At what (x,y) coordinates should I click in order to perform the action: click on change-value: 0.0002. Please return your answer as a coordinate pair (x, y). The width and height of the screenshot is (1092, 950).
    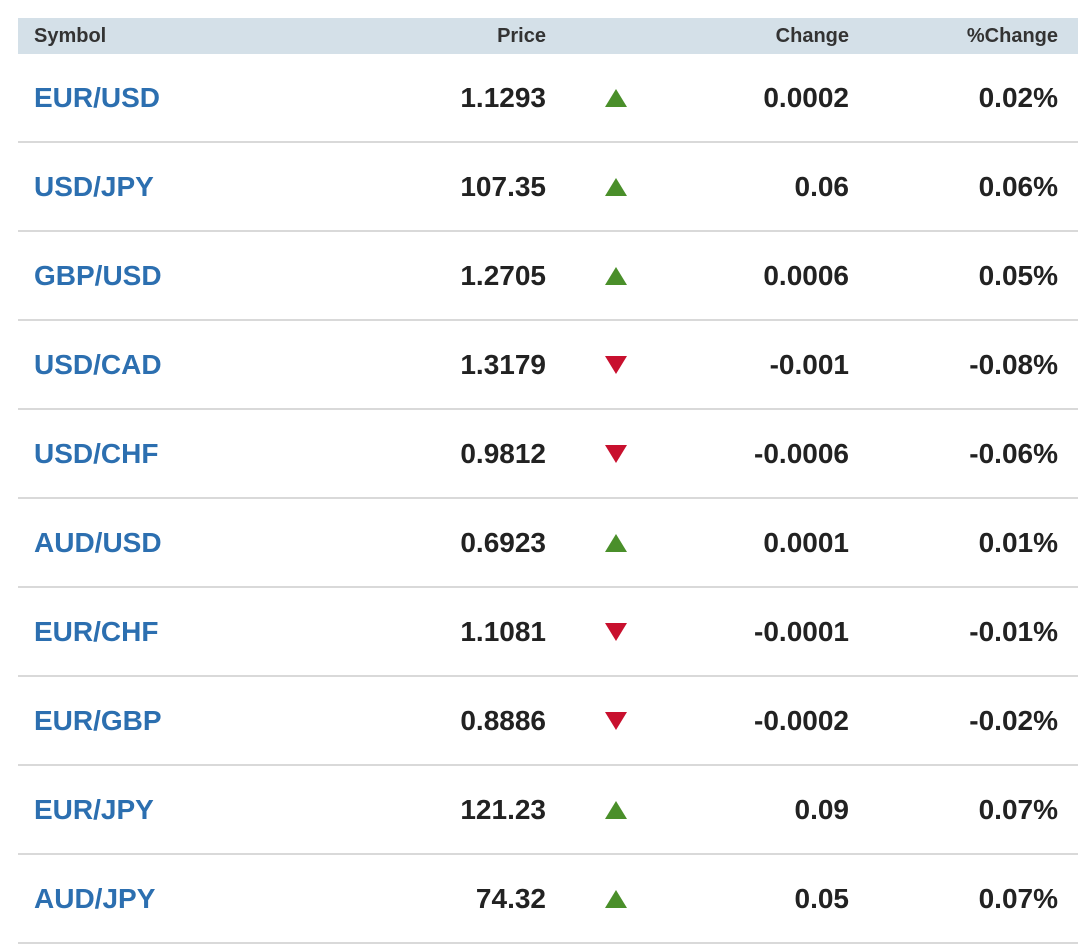
    Looking at the image, I should click on (806, 97).